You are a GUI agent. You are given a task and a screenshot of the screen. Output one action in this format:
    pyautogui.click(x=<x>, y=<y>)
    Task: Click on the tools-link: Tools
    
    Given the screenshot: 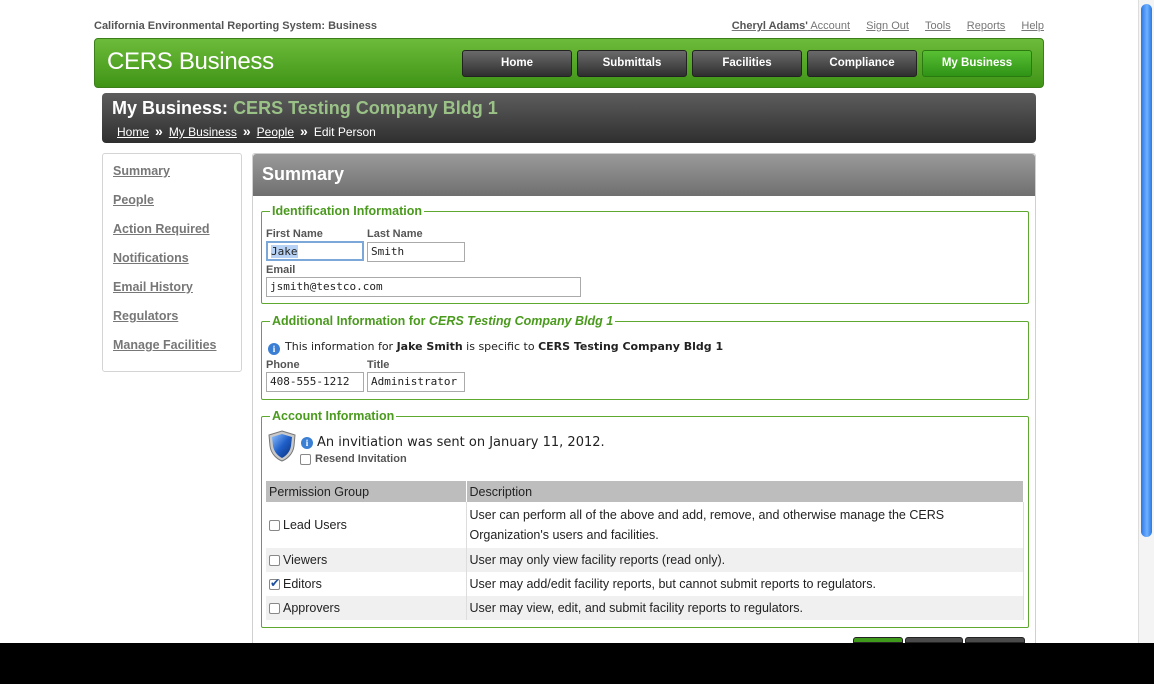 What is the action you would take?
    pyautogui.click(x=938, y=26)
    